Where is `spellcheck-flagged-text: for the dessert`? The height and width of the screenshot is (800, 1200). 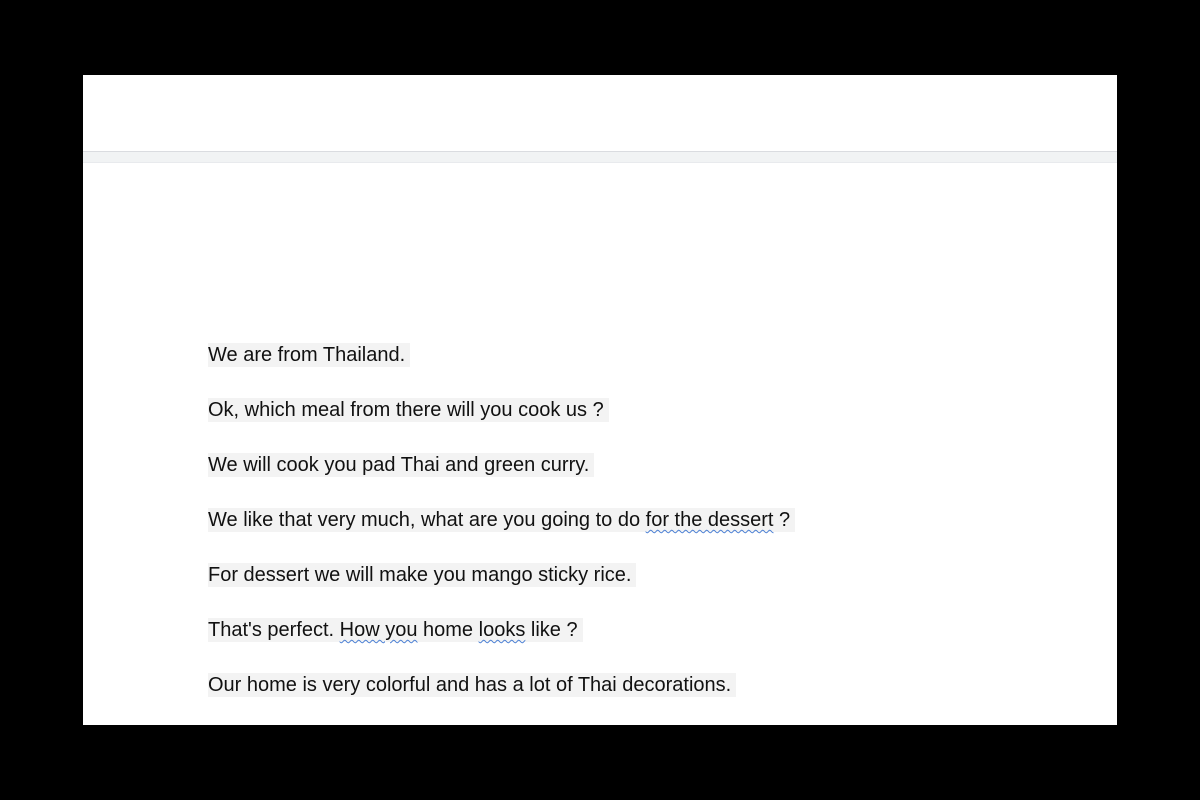
spellcheck-flagged-text: for the dessert is located at coordinates (710, 520).